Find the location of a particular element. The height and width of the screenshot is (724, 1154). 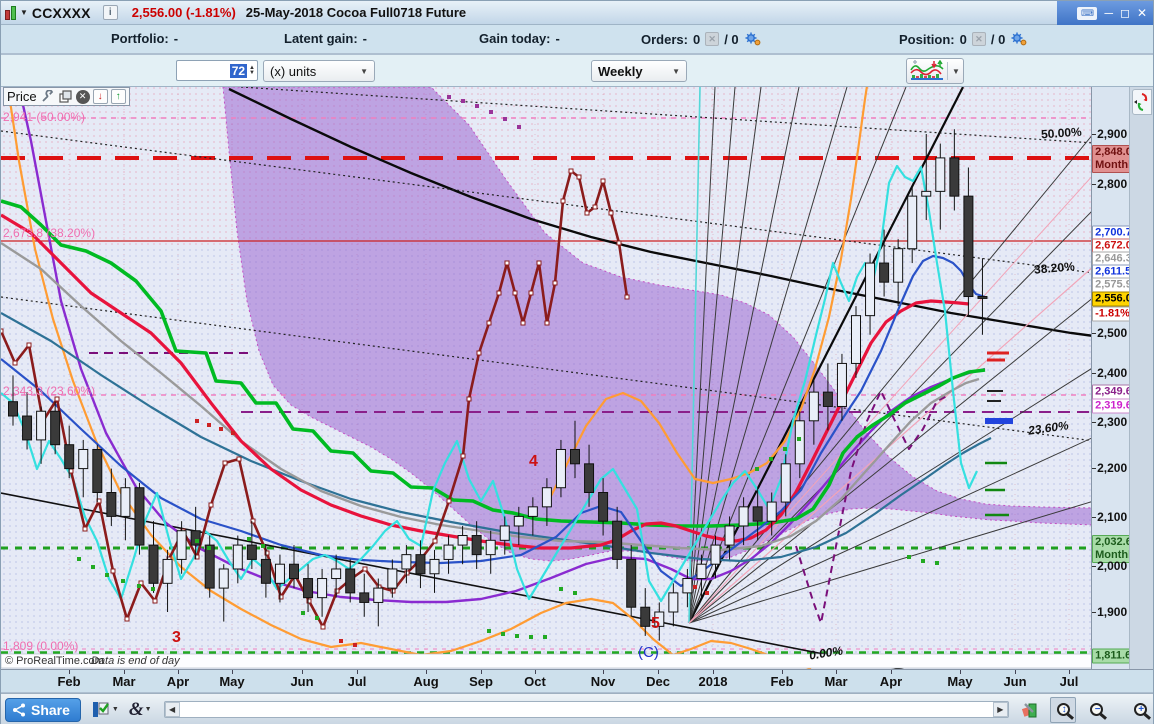

close-button: ✕ is located at coordinates (1142, 13).